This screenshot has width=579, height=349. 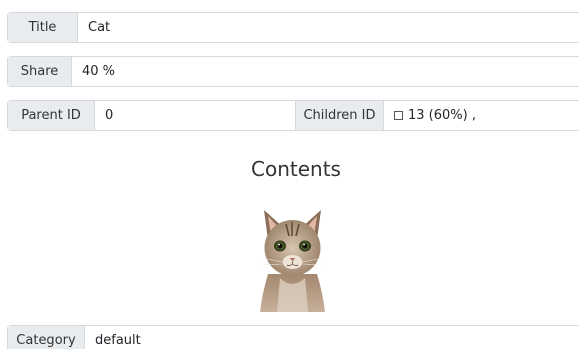 What do you see at coordinates (442, 115) in the screenshot?
I see `children-id-text: 13 (60%) ,` at bounding box center [442, 115].